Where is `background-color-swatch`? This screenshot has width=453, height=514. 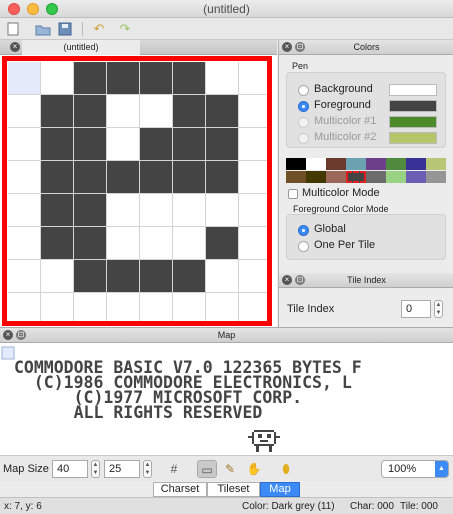
background-color-swatch is located at coordinates (413, 90).